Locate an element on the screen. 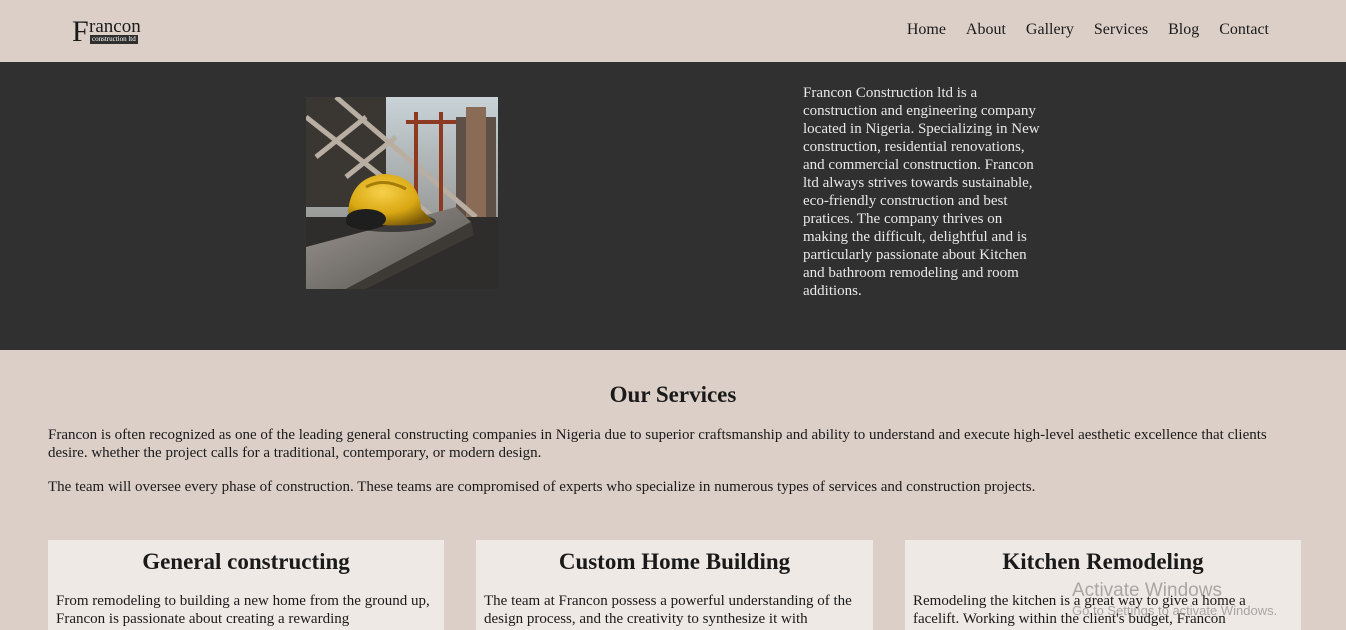  logo-word: rancon is located at coordinates (115, 26).